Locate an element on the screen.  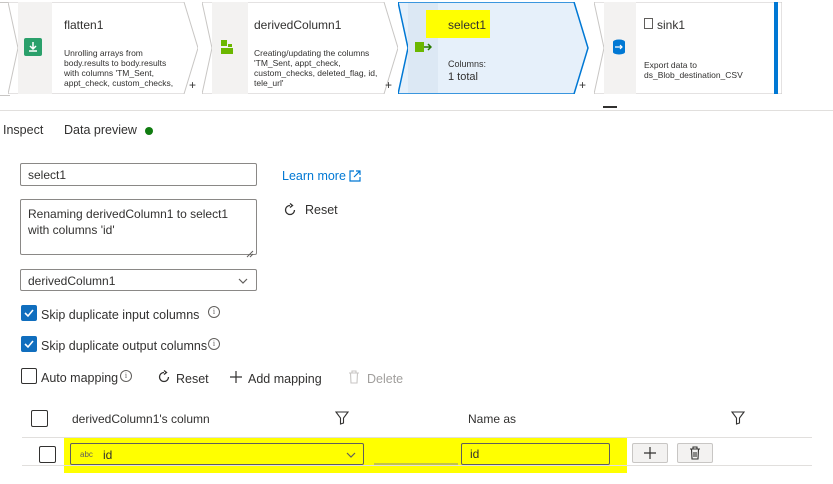
auto-mapping-checkbox is located at coordinates (29, 376).